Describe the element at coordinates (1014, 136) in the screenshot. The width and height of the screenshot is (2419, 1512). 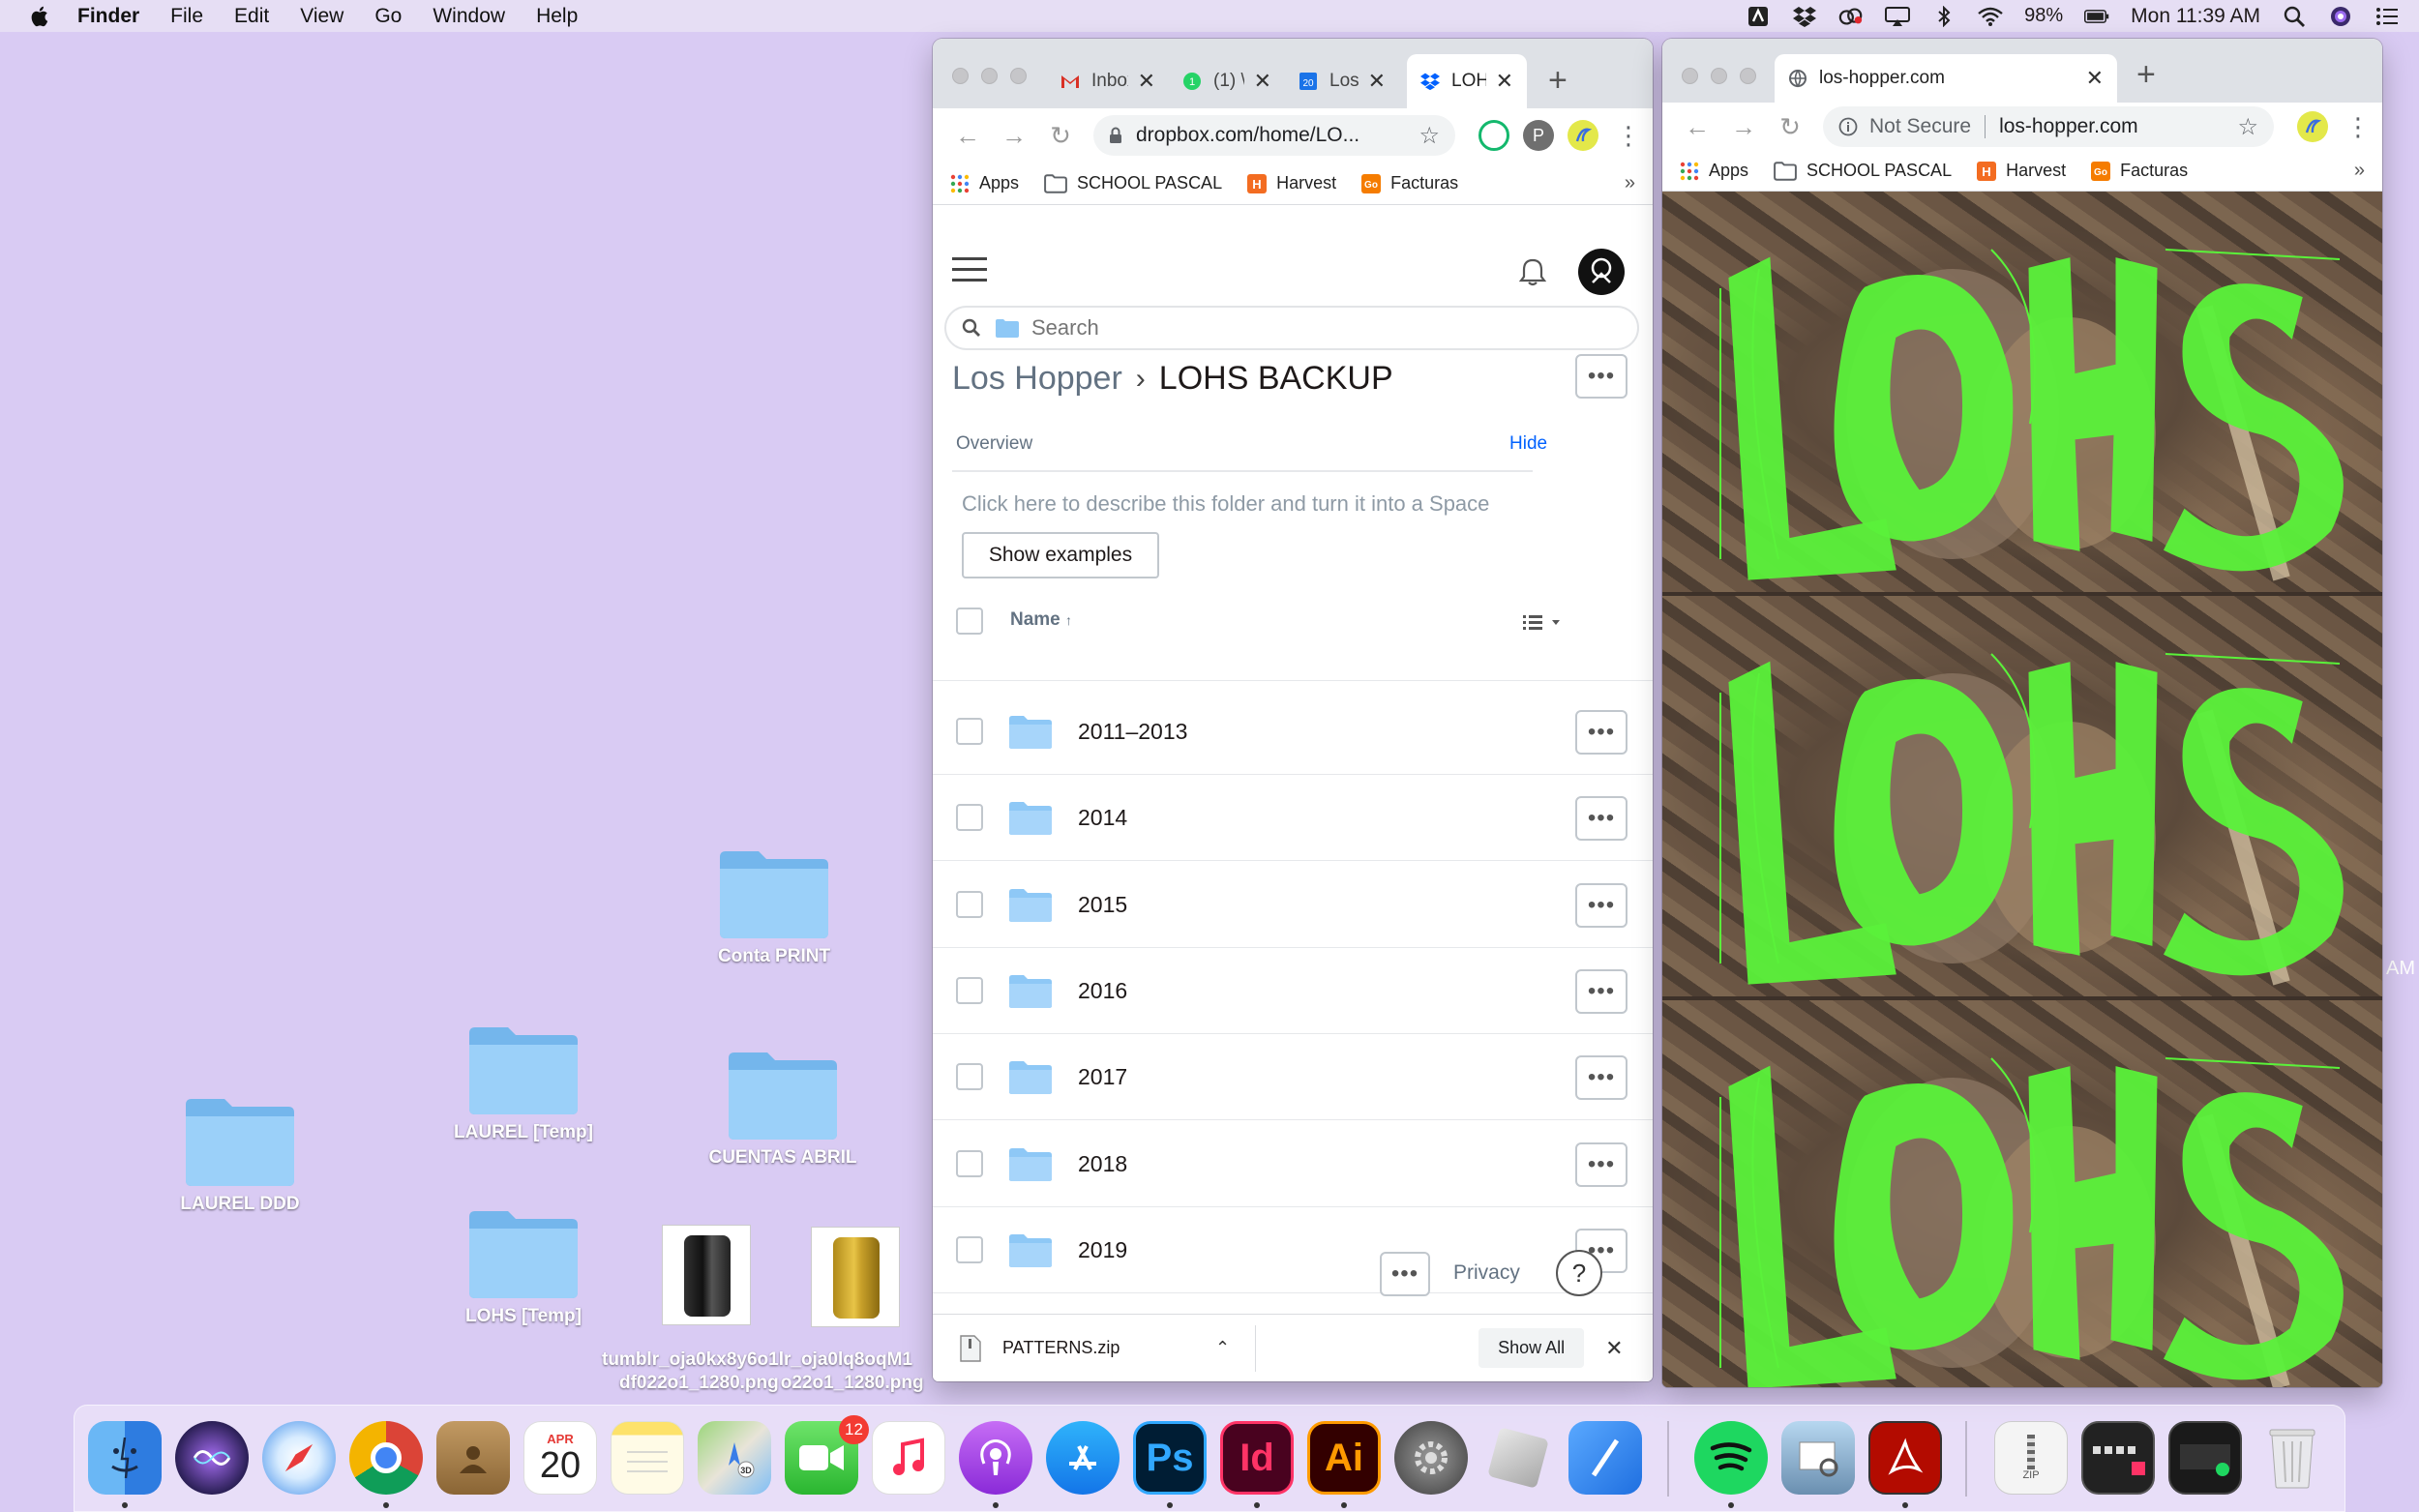
I see `forward-icon: →` at that location.